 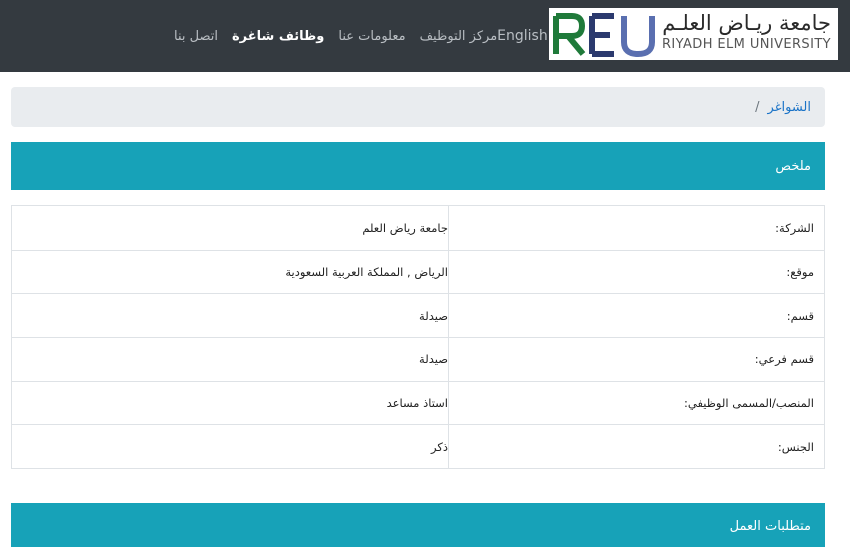 What do you see at coordinates (418, 107) in the screenshot?
I see `breadcrumb: الشواغر /` at bounding box center [418, 107].